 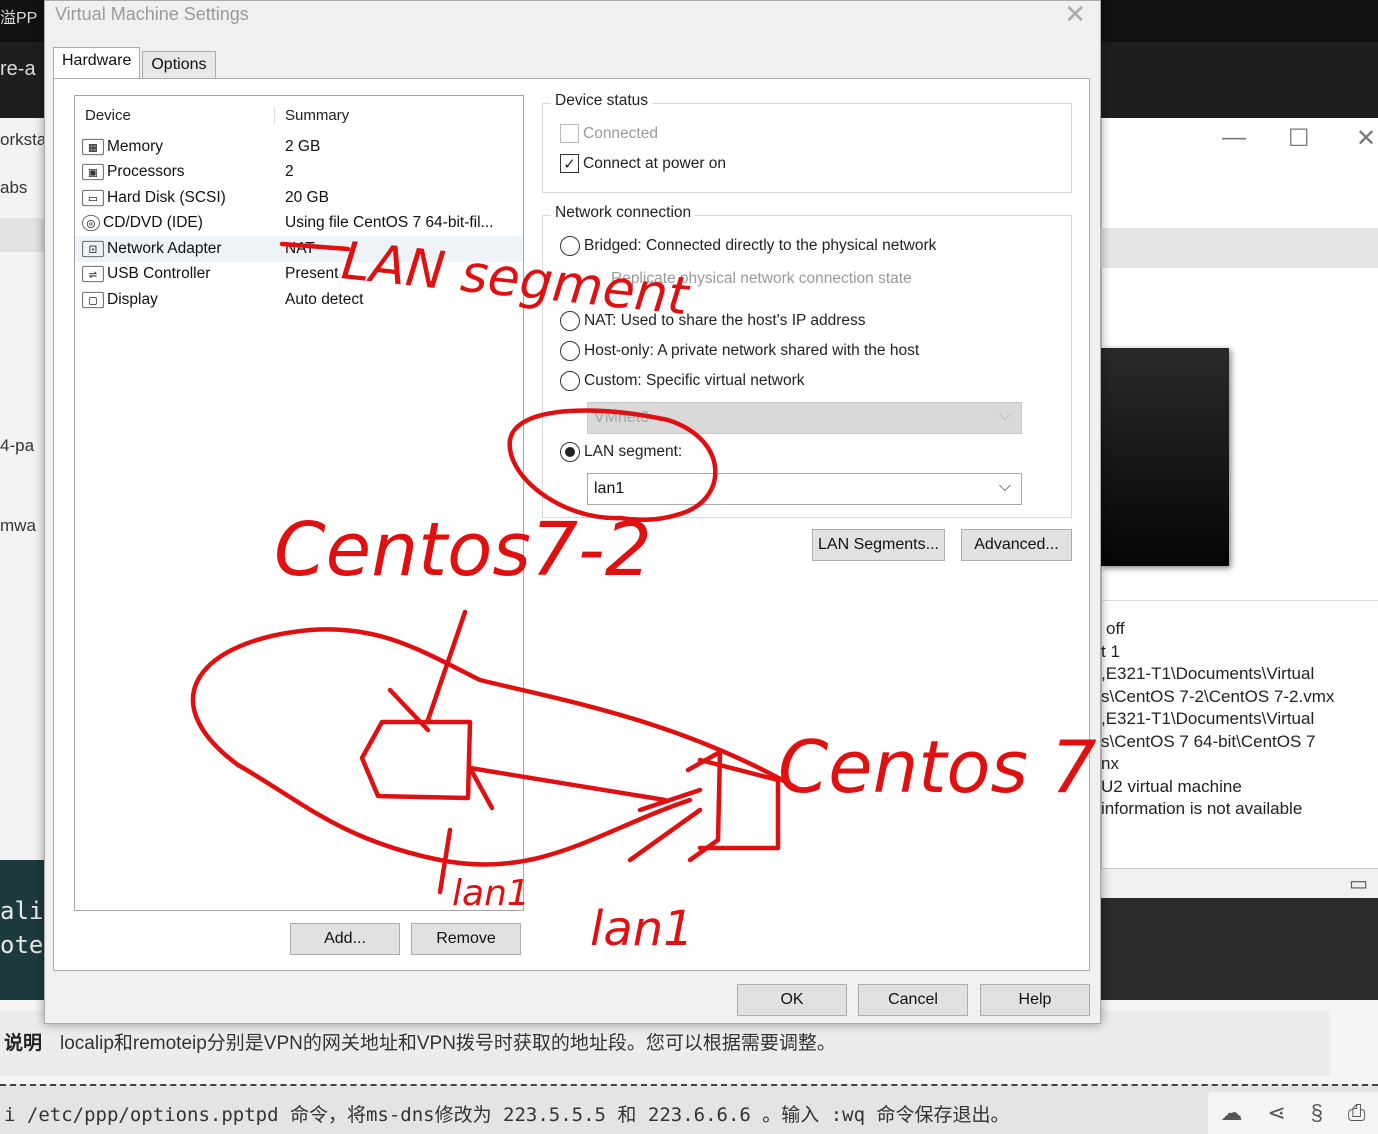 What do you see at coordinates (23, 1043) in the screenshot?
I see `note-label: 说明` at bounding box center [23, 1043].